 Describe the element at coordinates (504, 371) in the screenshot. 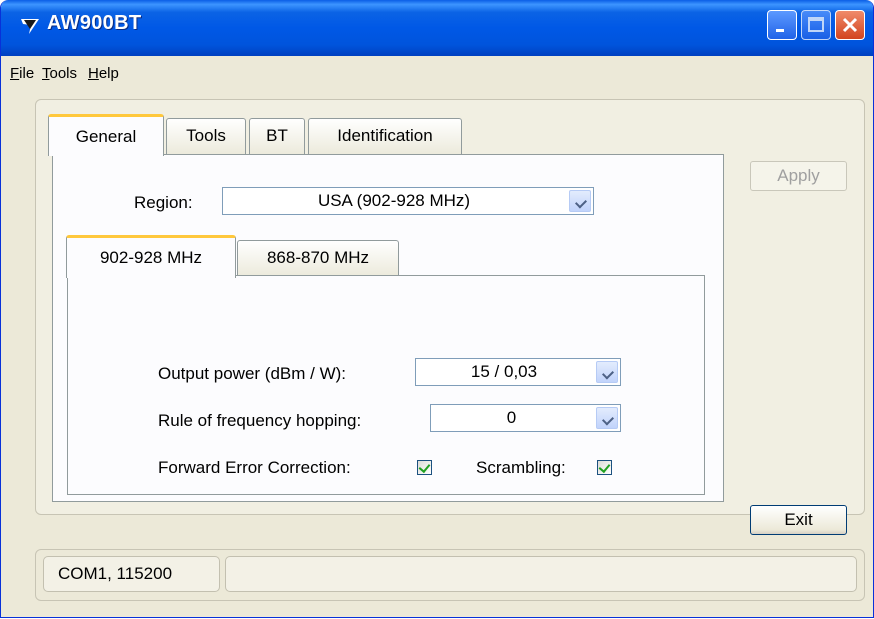

I see `output-power-value: 15 / 0,03` at that location.